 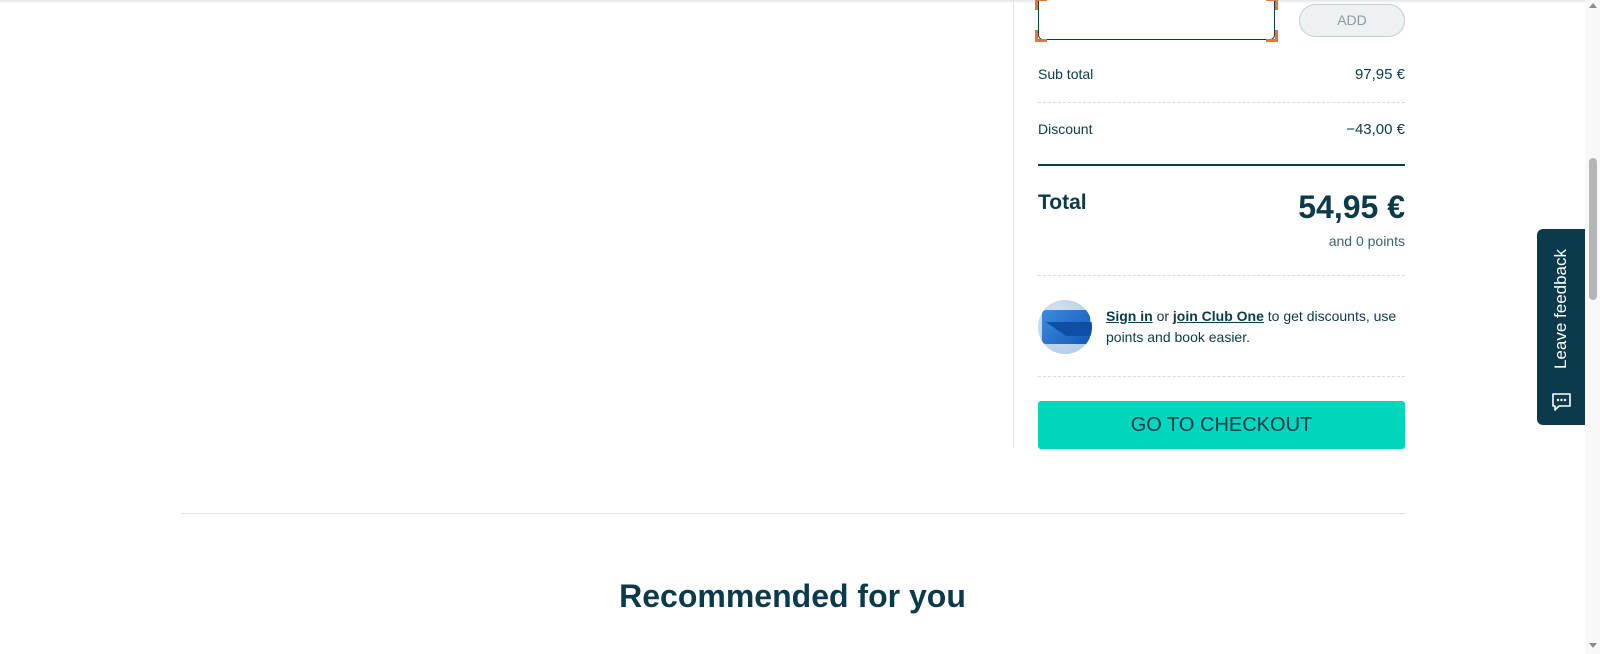 I want to click on scroll-down-arrow-icon, so click(x=1593, y=645).